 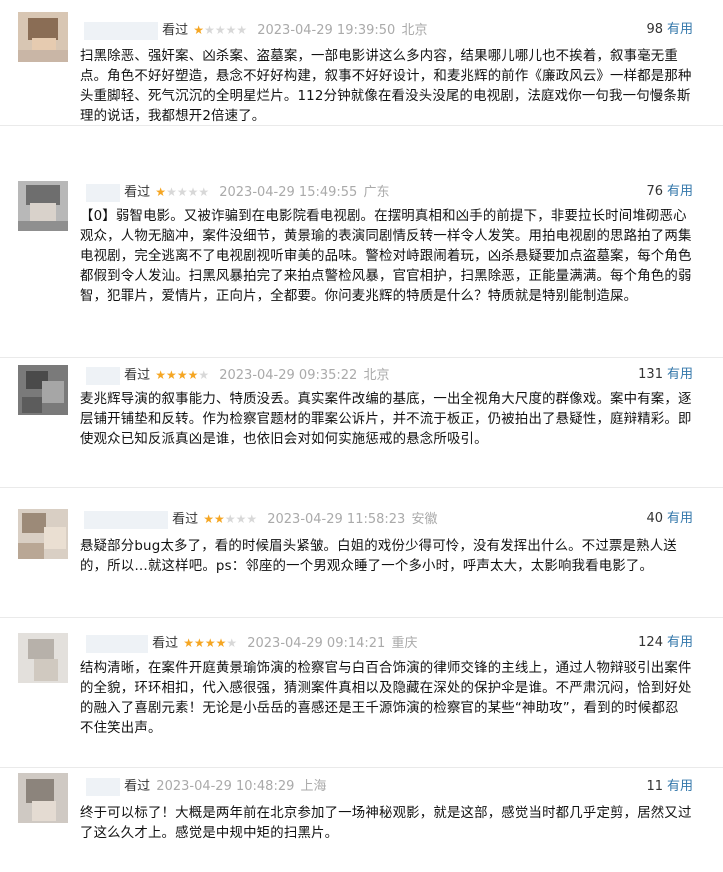 I want to click on vote-count: 98, so click(x=654, y=29).